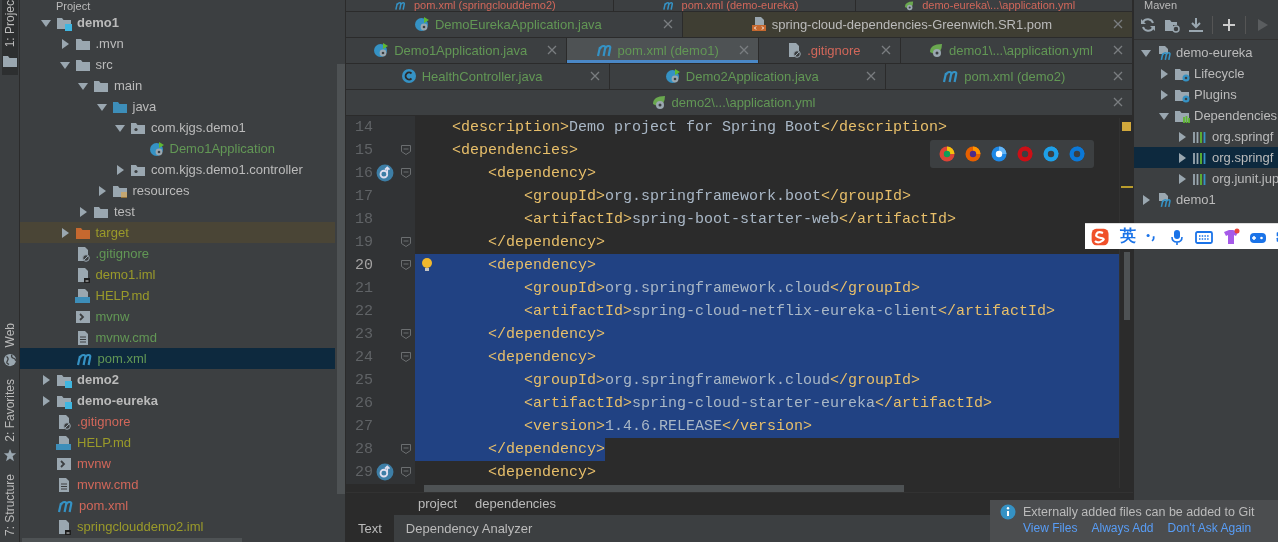  What do you see at coordinates (699, 127) in the screenshot?
I see `code-line: <description>Demo project for Spring Boot</description>` at bounding box center [699, 127].